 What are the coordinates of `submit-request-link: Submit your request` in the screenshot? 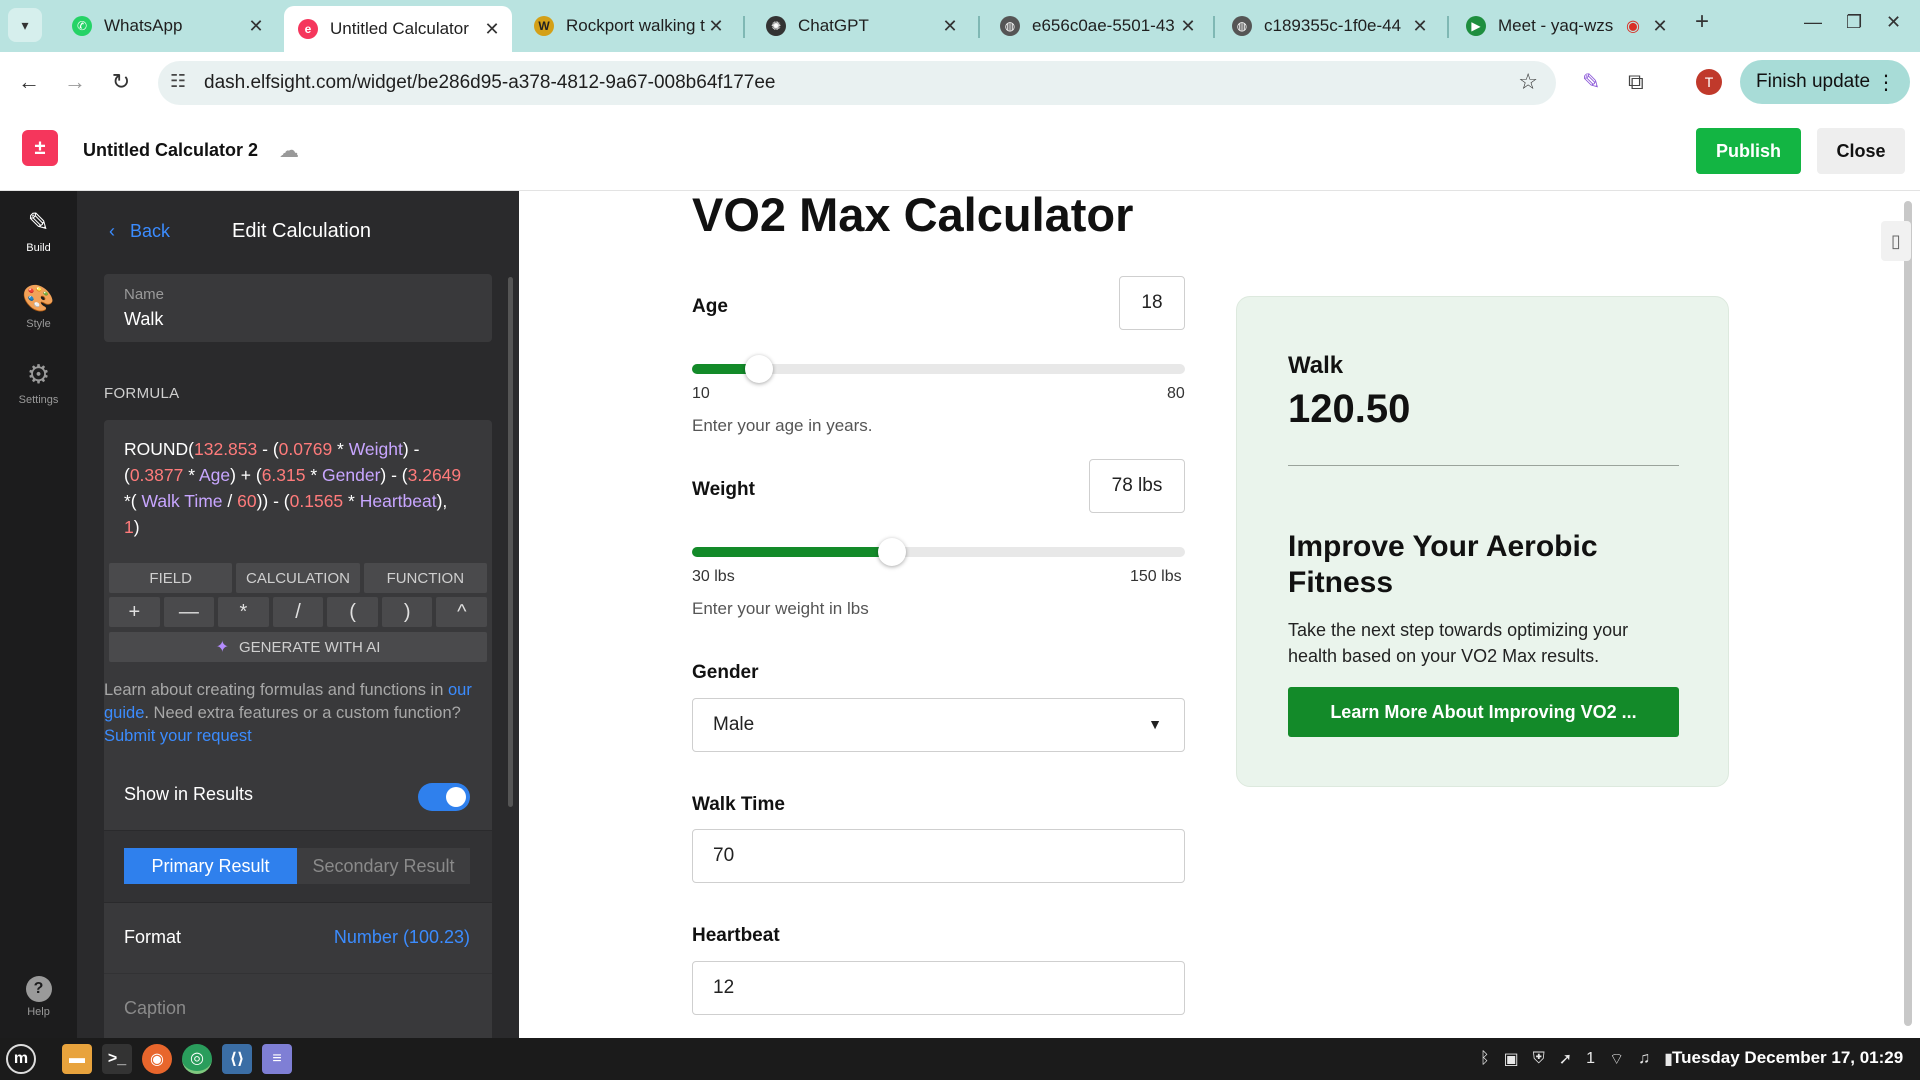 It's located at (178, 736).